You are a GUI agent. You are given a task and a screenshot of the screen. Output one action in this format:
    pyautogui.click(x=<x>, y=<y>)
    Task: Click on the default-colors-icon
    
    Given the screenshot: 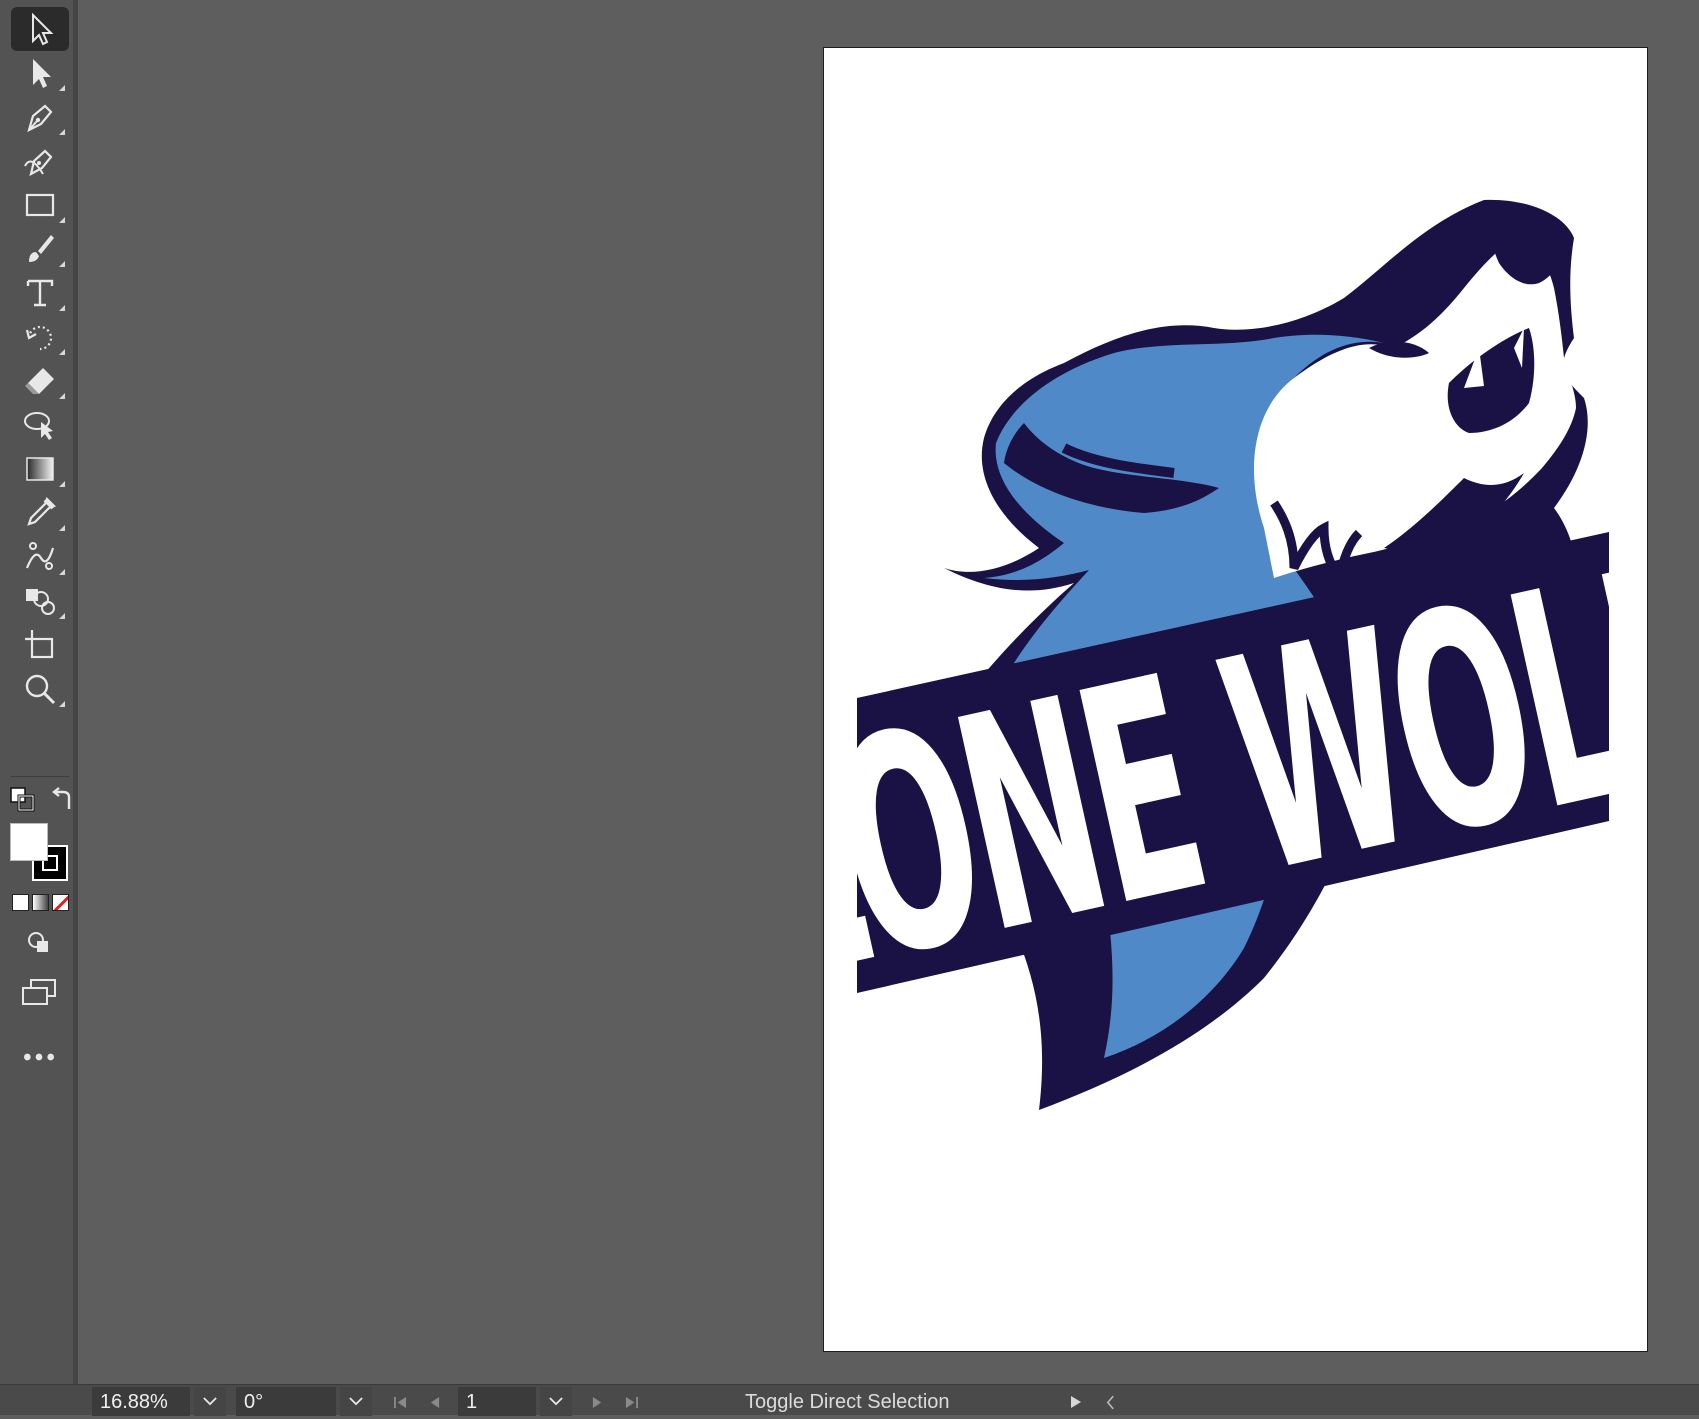 What is the action you would take?
    pyautogui.click(x=22, y=799)
    